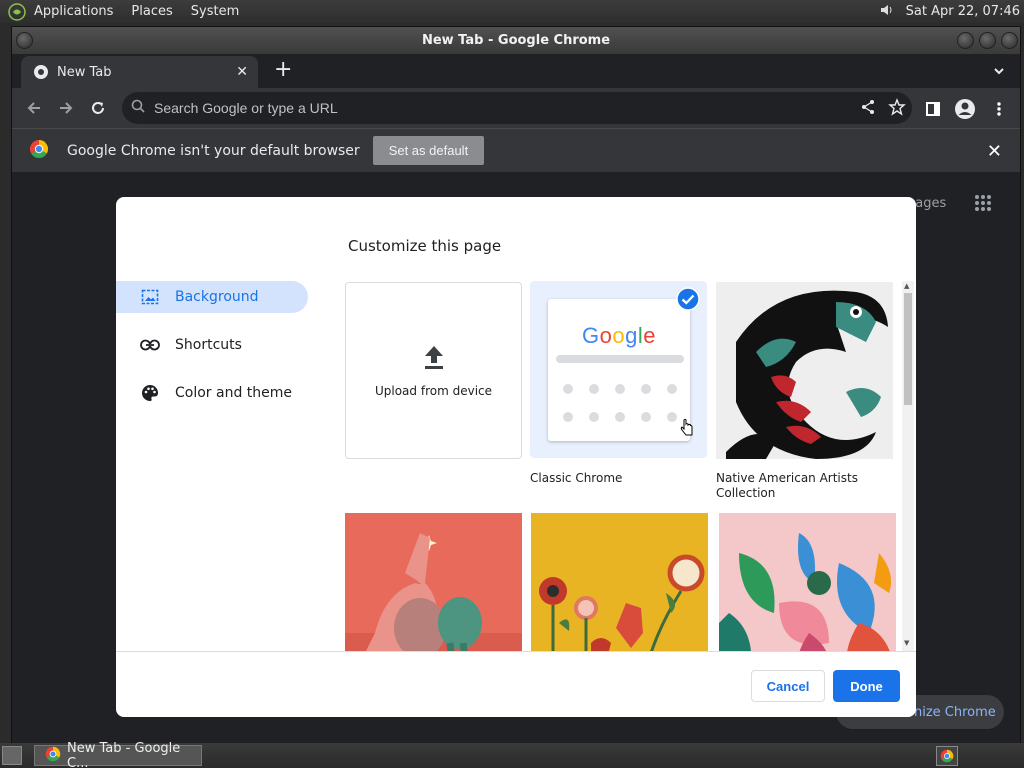  Describe the element at coordinates (150, 393) in the screenshot. I see `palette-icon` at that location.